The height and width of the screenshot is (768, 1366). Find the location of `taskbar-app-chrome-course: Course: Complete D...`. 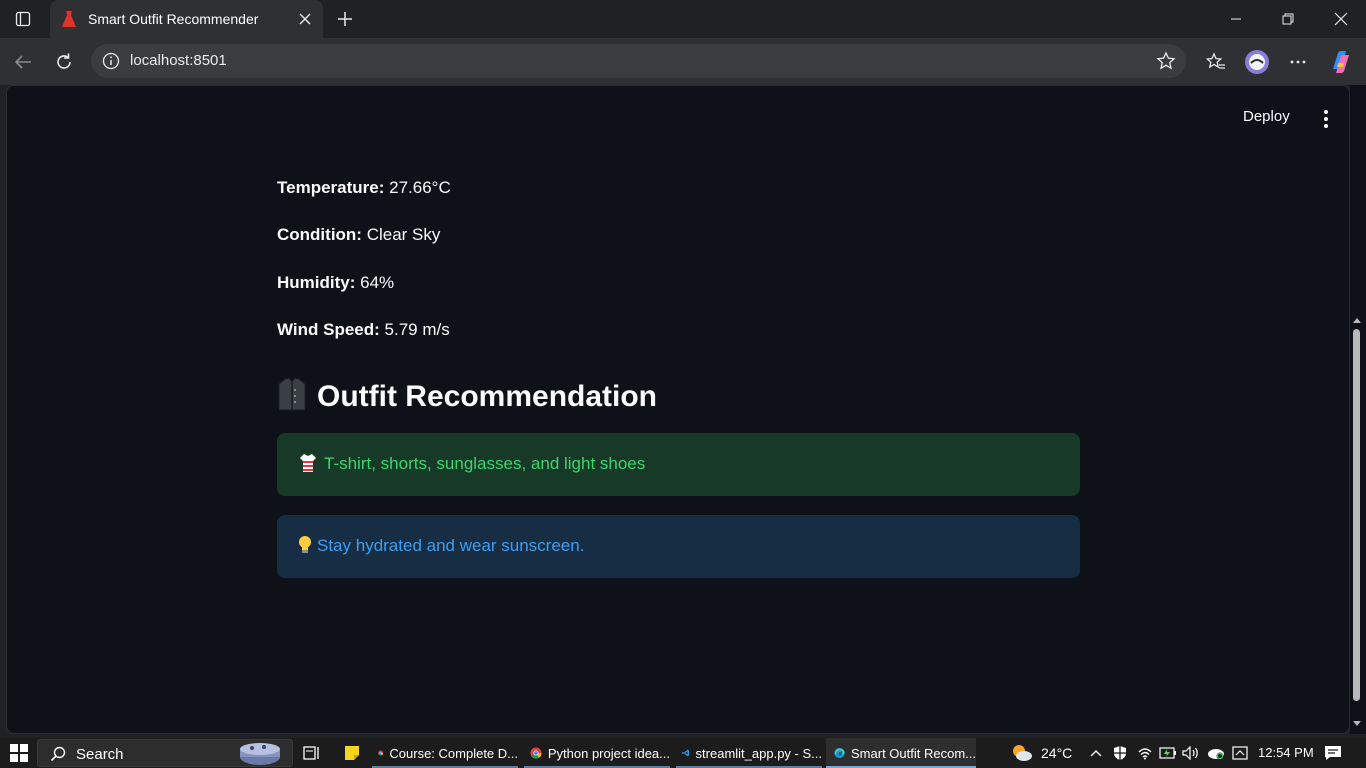

taskbar-app-chrome-course: Course: Complete D... is located at coordinates (445, 753).